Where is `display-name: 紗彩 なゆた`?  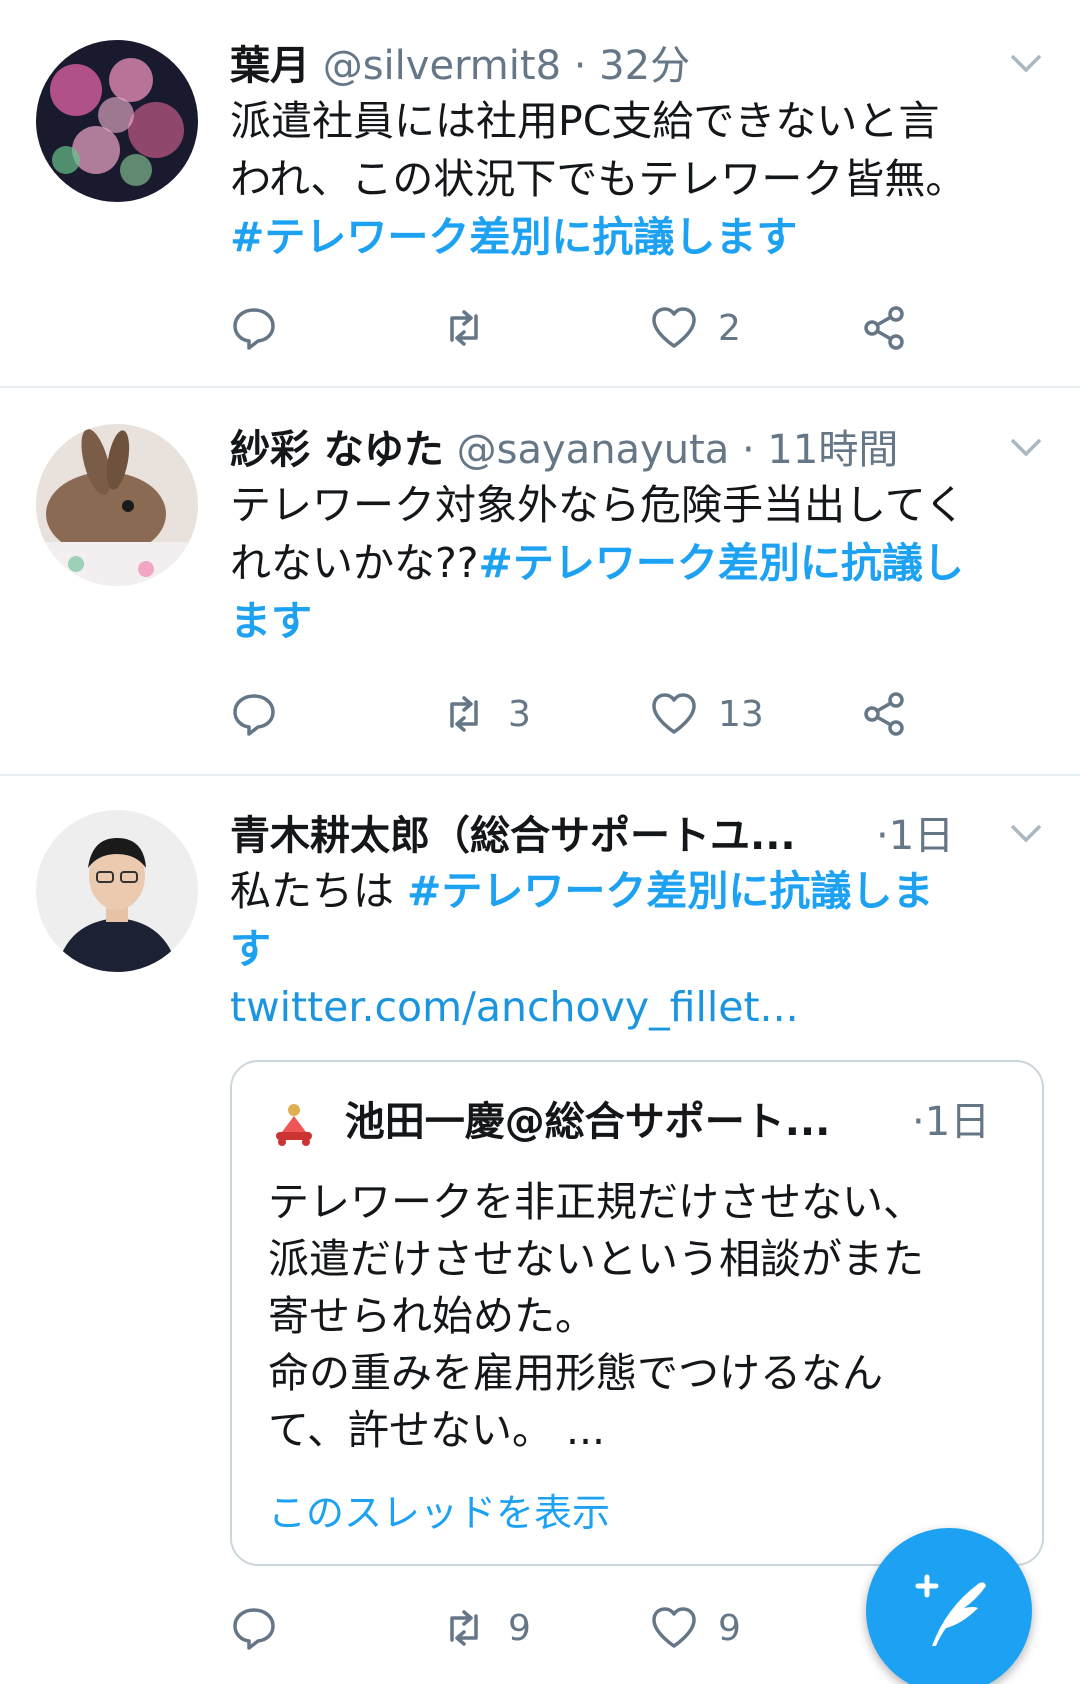
display-name: 紗彩 なゆた is located at coordinates (337, 450).